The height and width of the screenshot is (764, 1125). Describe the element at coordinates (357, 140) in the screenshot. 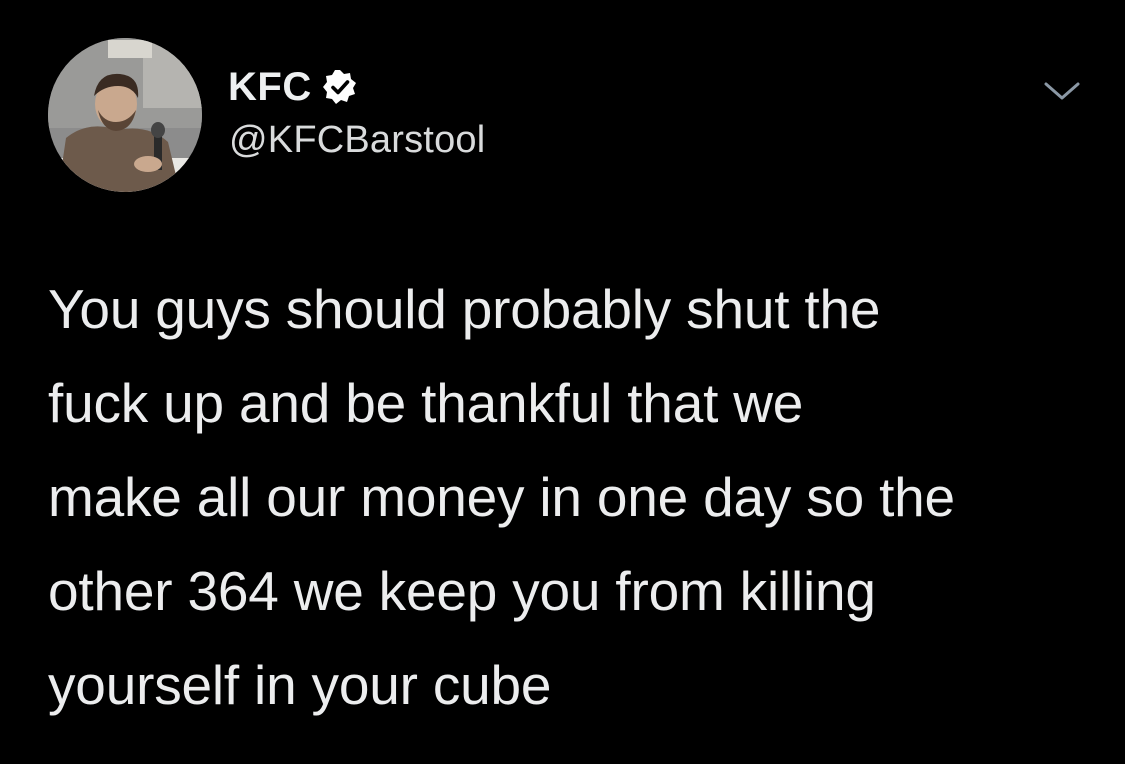

I see `user-handle: @KFCBarstool` at that location.